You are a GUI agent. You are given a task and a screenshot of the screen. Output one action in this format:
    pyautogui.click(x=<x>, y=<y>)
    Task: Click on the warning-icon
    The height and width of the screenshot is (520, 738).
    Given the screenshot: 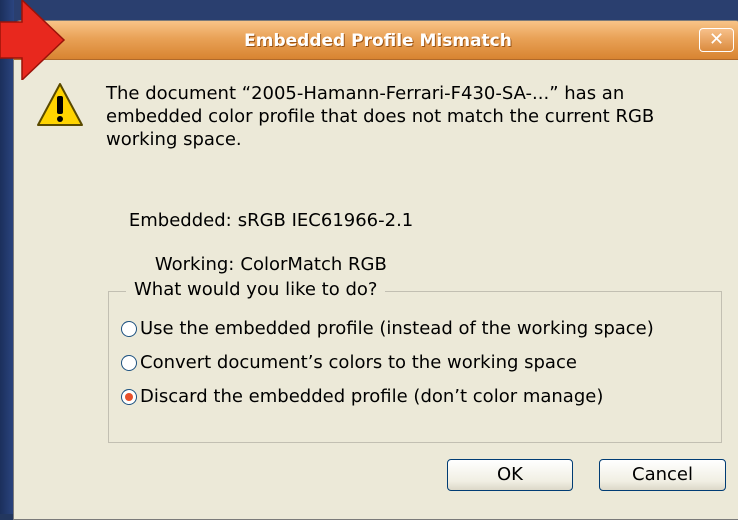 What is the action you would take?
    pyautogui.click(x=60, y=104)
    